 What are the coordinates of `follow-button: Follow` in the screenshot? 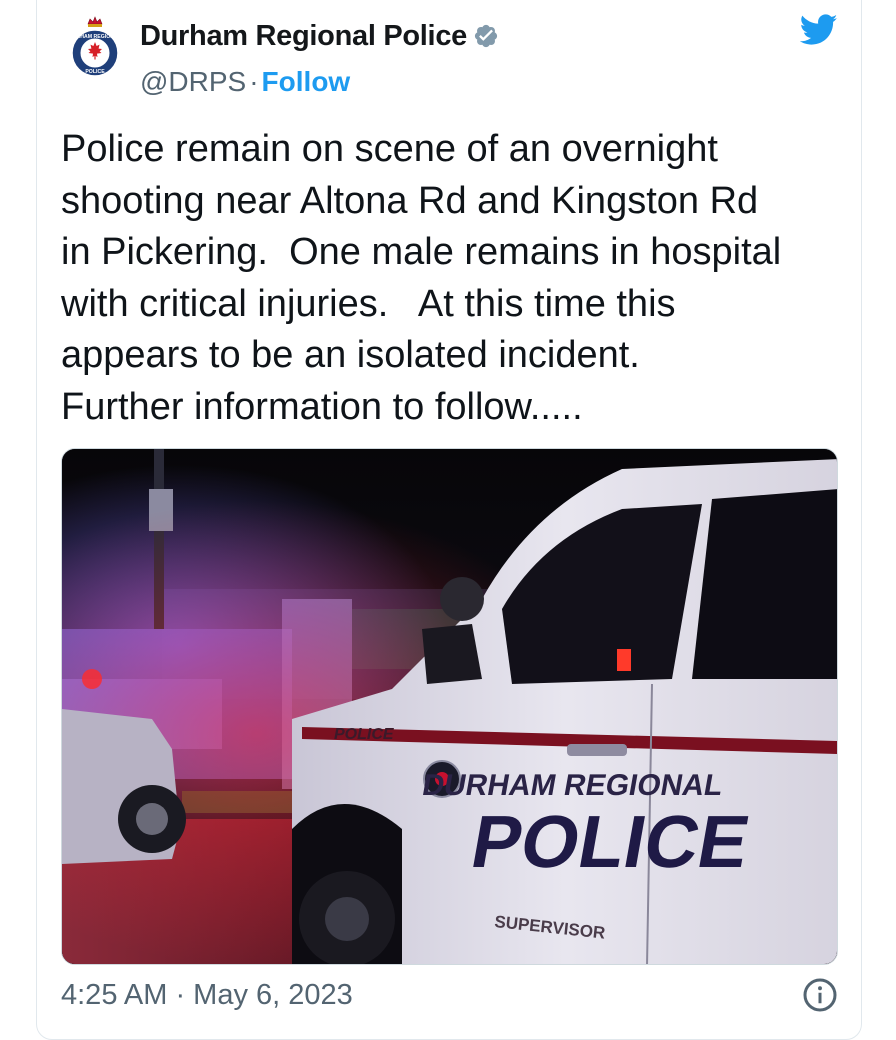 It's located at (306, 82).